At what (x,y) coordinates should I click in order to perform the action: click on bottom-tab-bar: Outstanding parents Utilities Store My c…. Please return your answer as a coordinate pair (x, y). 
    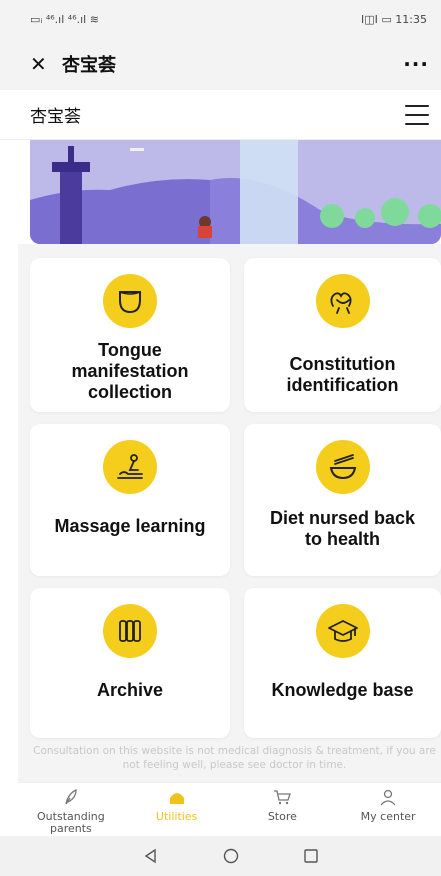
    Looking at the image, I should click on (229, 809).